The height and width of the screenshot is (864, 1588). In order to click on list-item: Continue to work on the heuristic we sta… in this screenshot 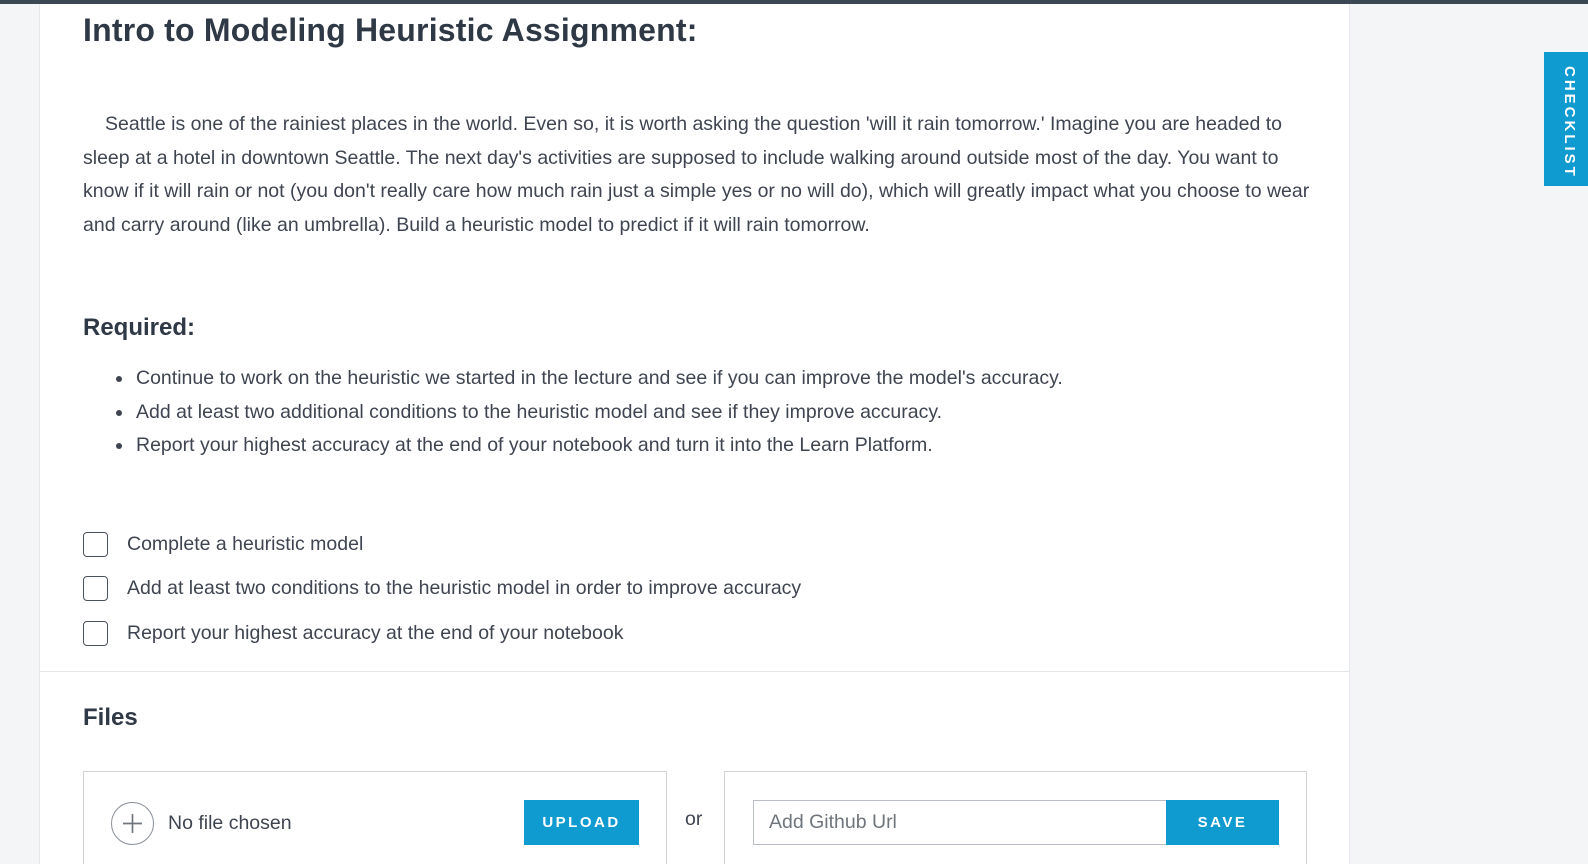, I will do `click(683, 379)`.